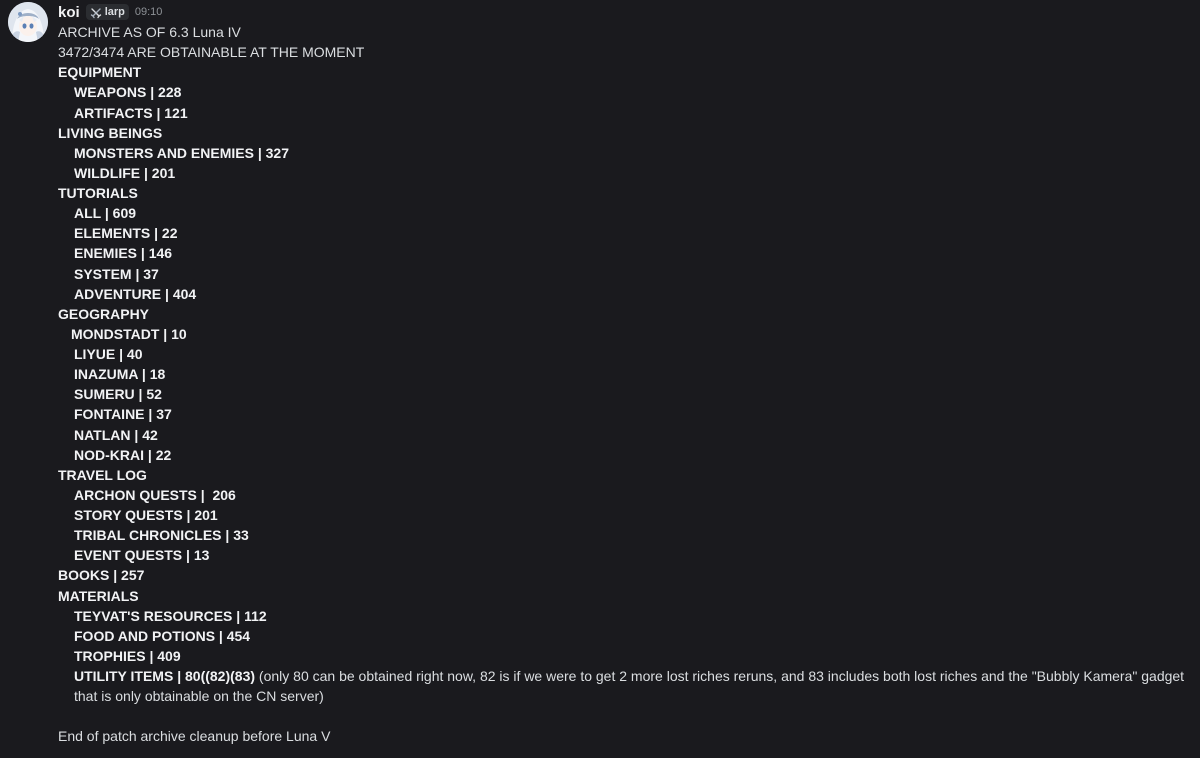 This screenshot has height=758, width=1200. Describe the element at coordinates (104, 313) in the screenshot. I see `section-heading: GEOGRAPHY` at that location.